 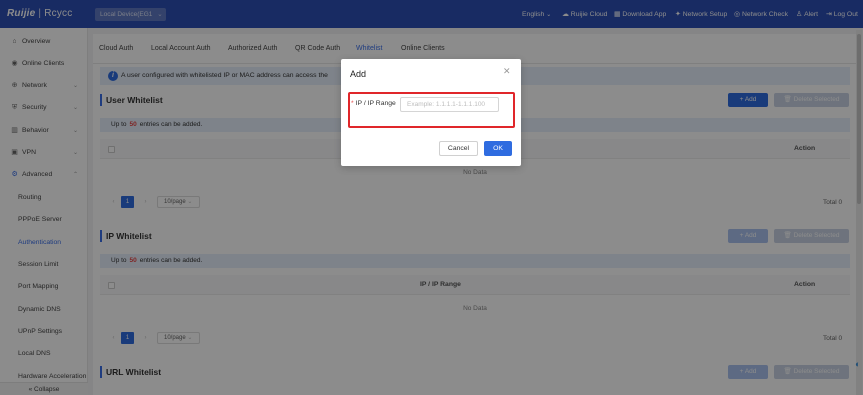 What do you see at coordinates (358, 74) in the screenshot?
I see `dialog-title: Add` at bounding box center [358, 74].